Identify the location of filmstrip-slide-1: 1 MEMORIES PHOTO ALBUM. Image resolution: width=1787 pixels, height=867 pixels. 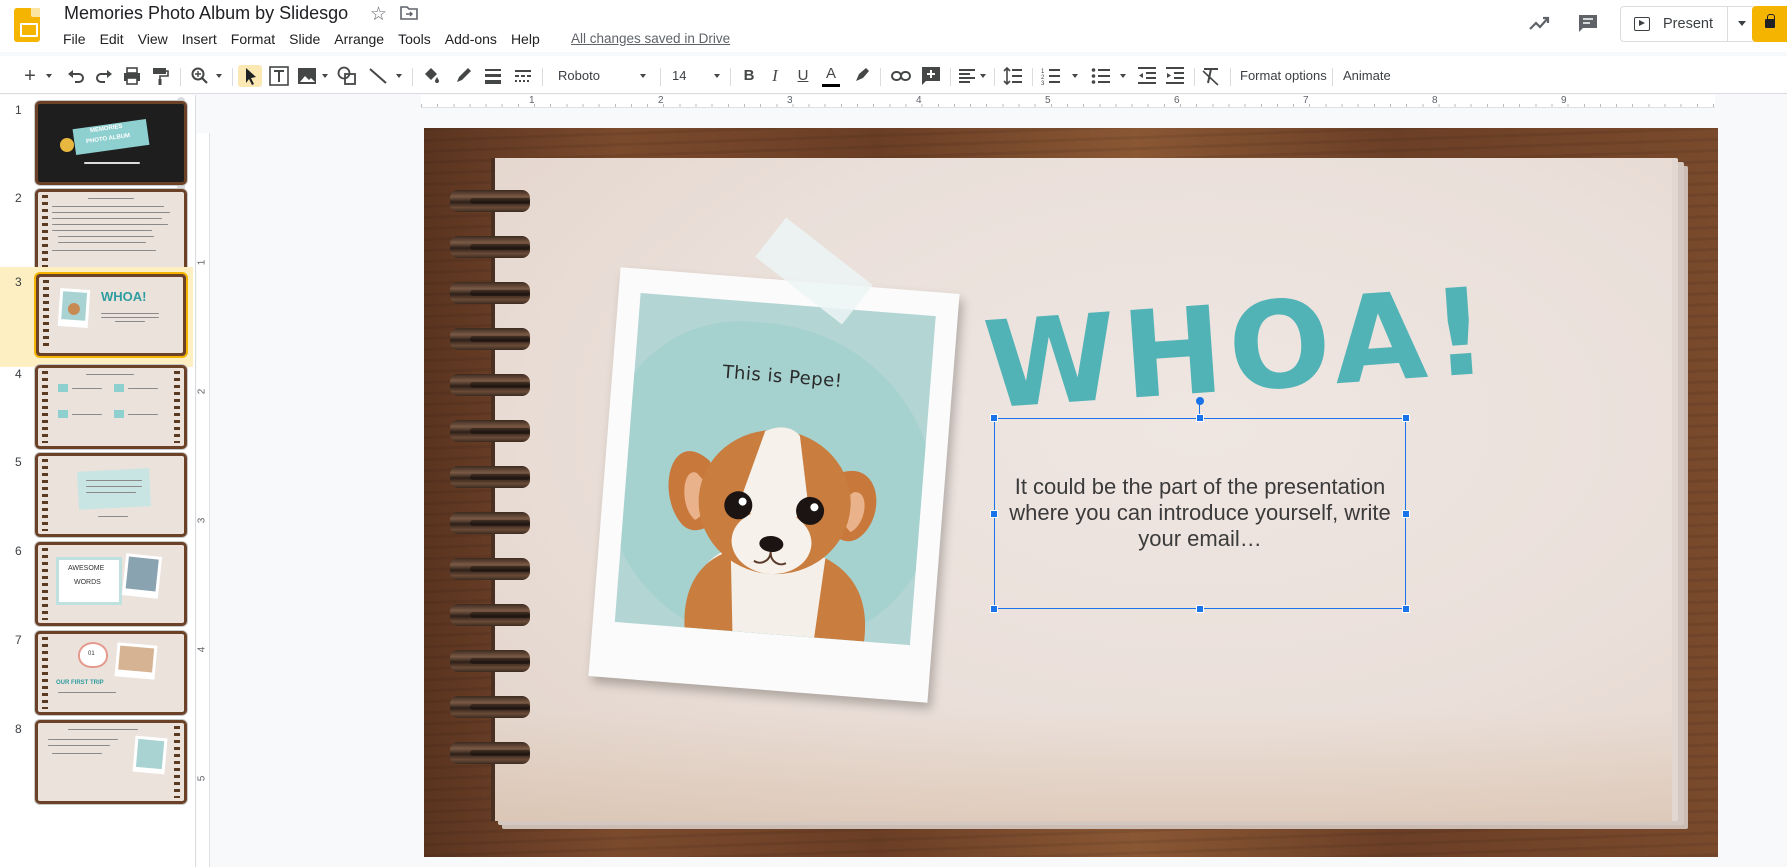
(96, 145).